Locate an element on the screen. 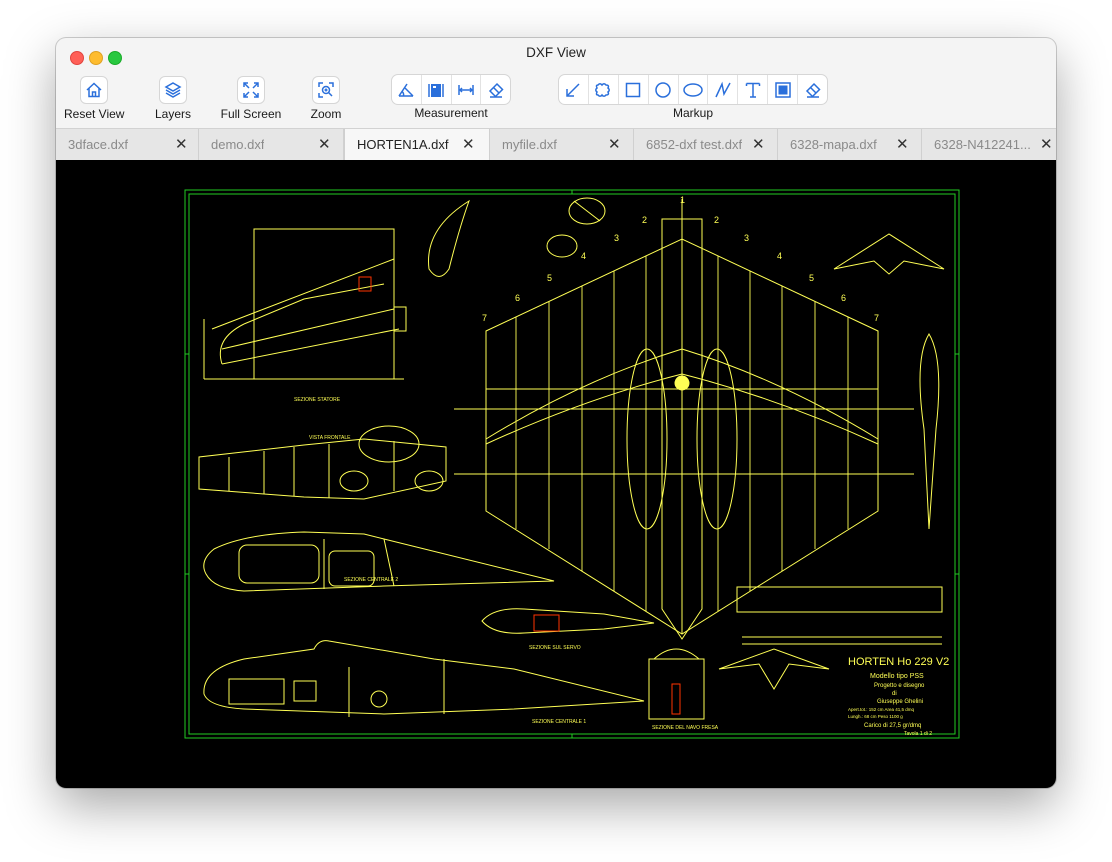 The height and width of the screenshot is (862, 1112). filled-rectangle-icon is located at coordinates (783, 89).